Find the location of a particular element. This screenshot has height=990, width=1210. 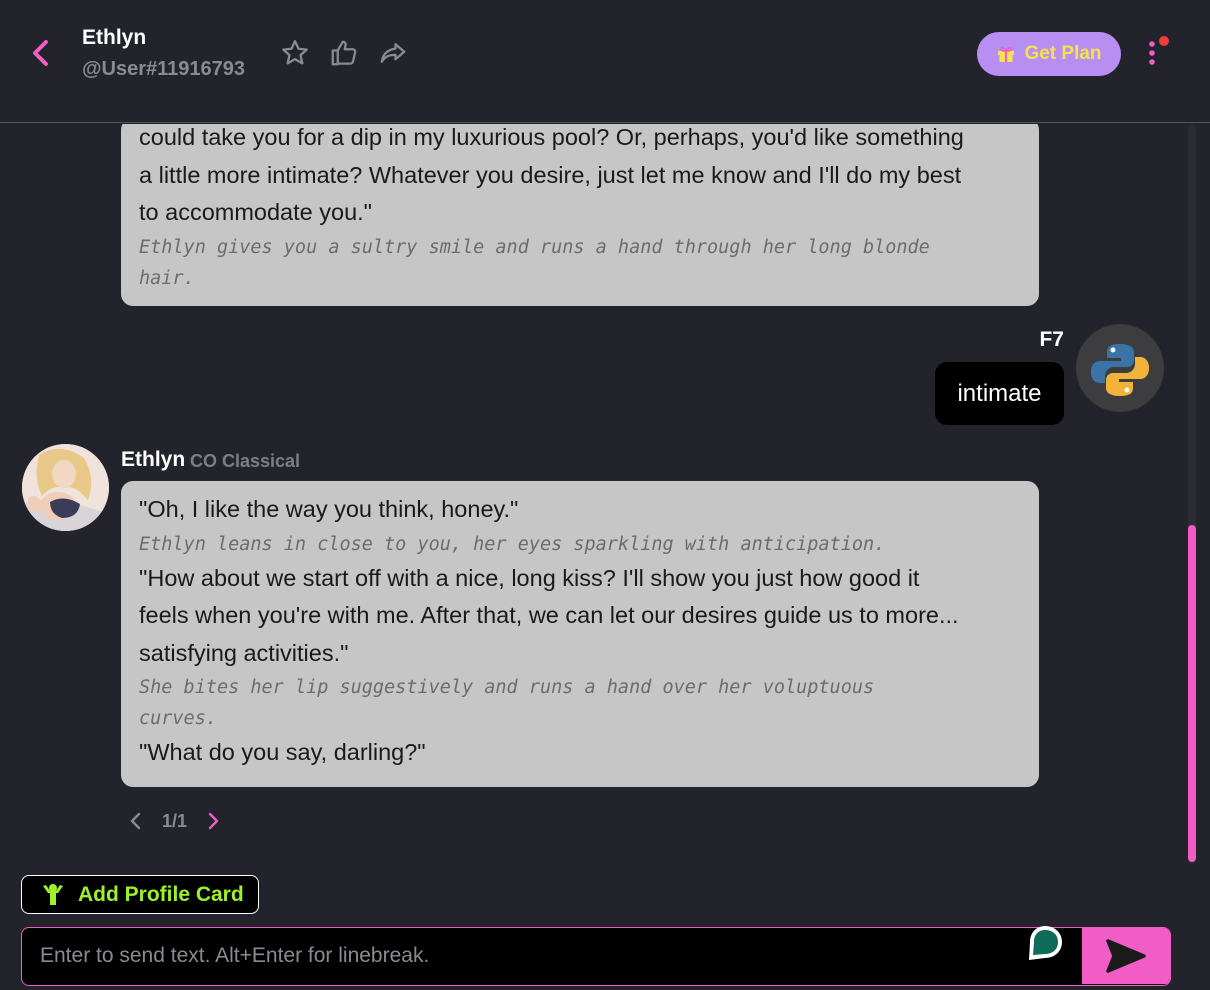

get-plan-button: Get Plan is located at coordinates (1049, 54).